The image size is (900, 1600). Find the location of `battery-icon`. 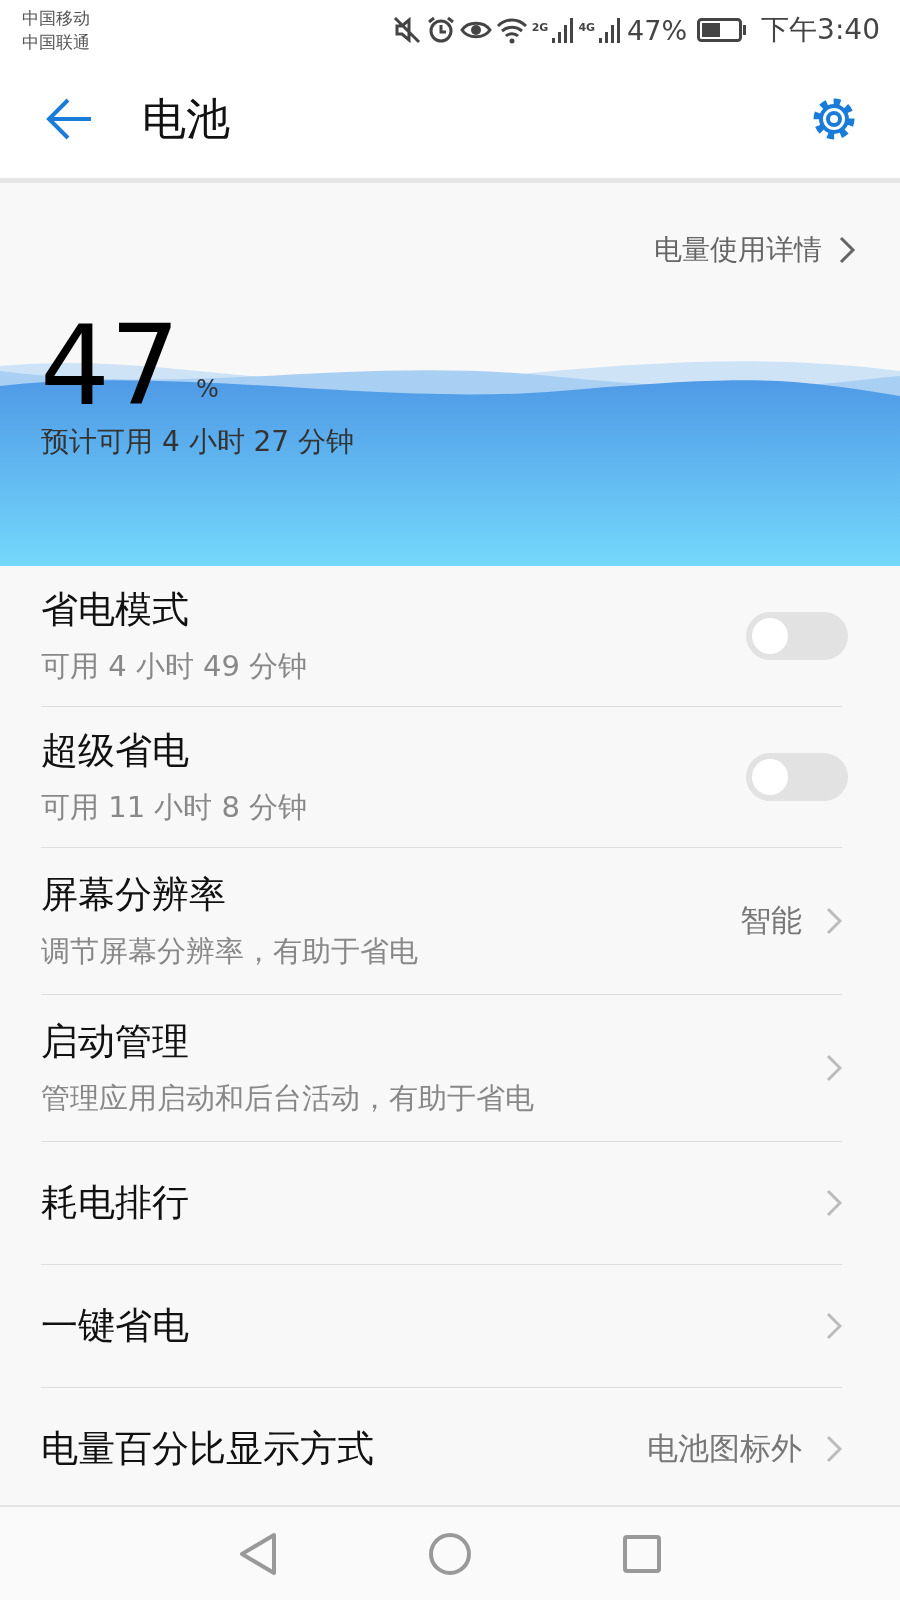

battery-icon is located at coordinates (722, 30).